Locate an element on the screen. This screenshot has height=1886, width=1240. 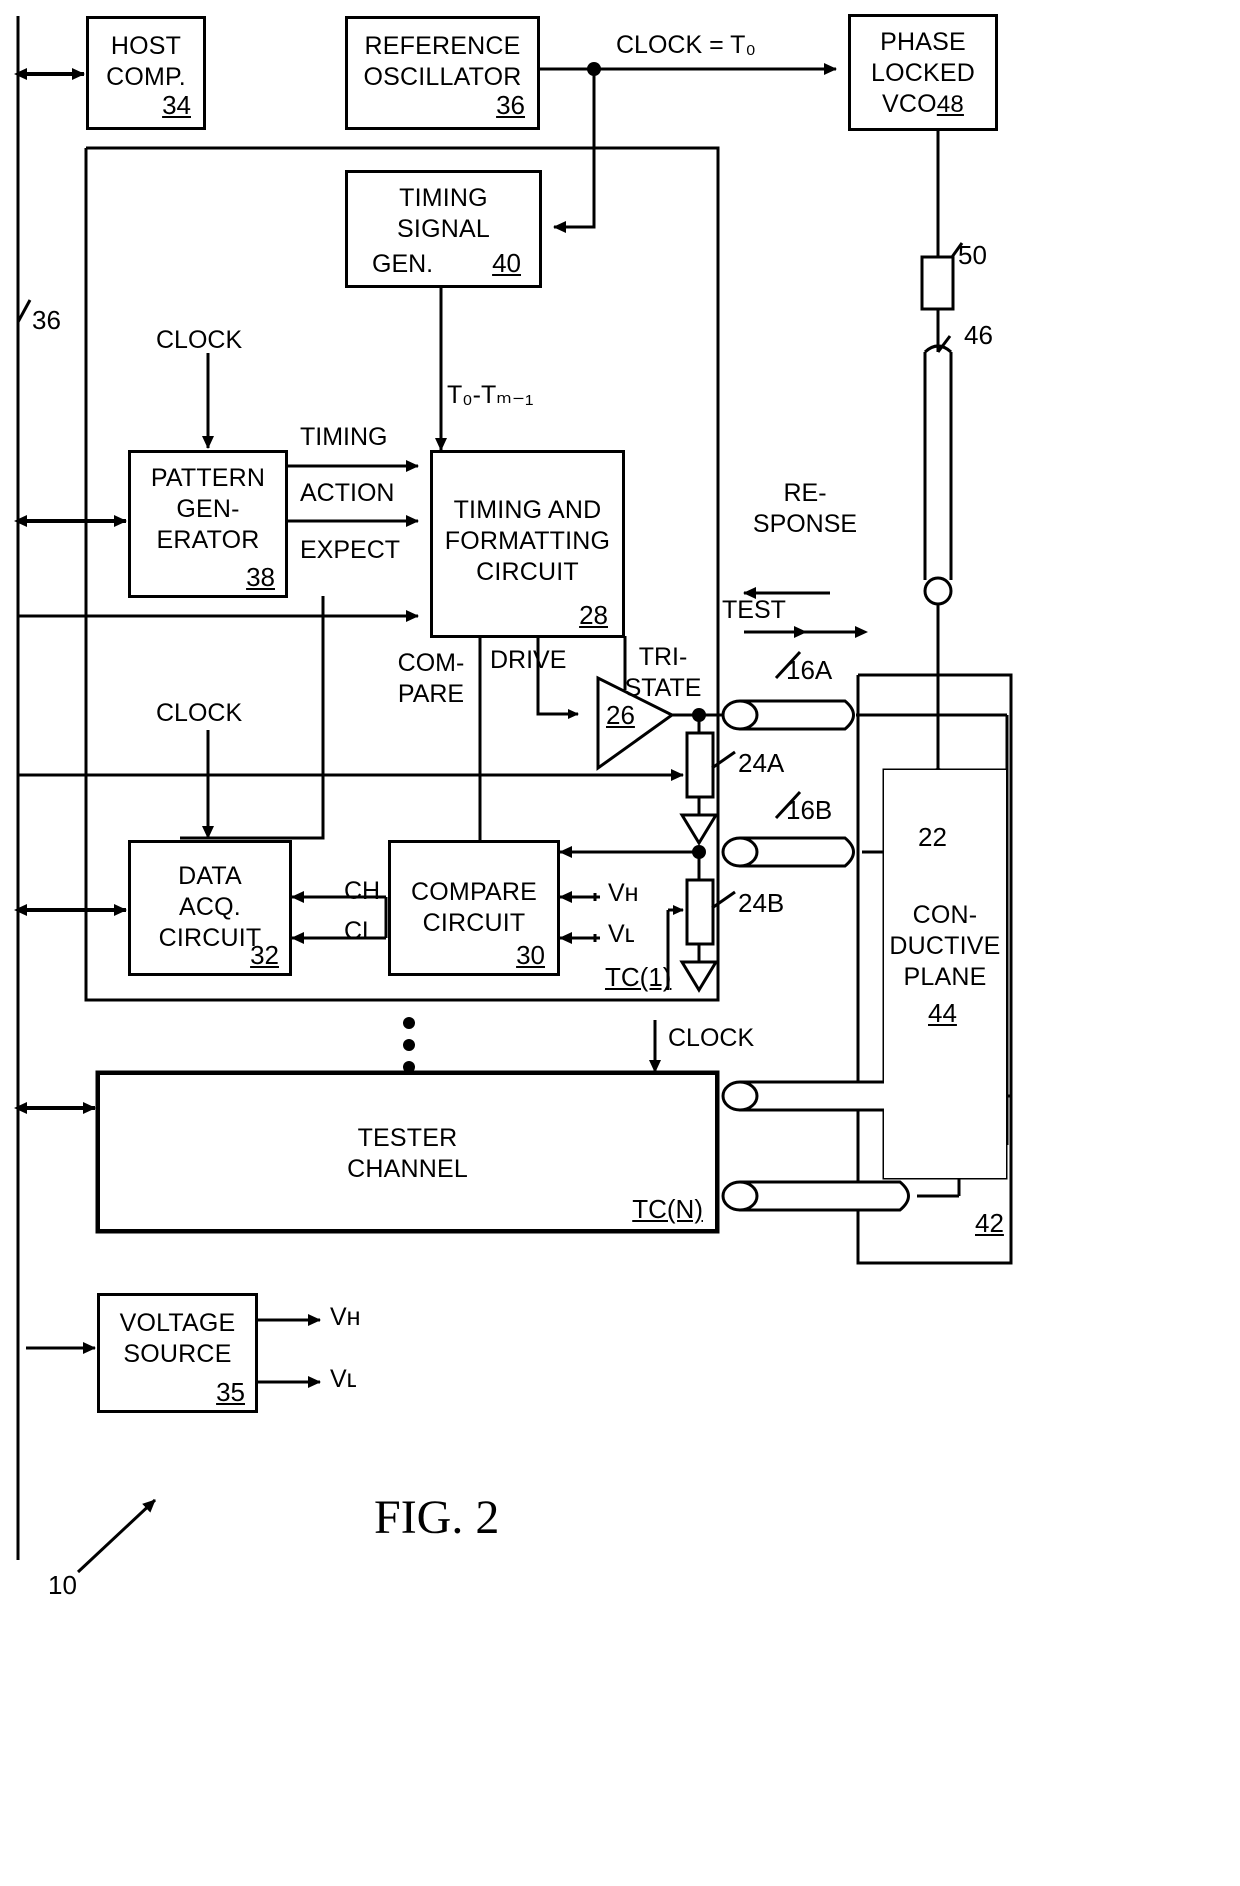
callout-cable-46: 46 is located at coordinates (978, 335).